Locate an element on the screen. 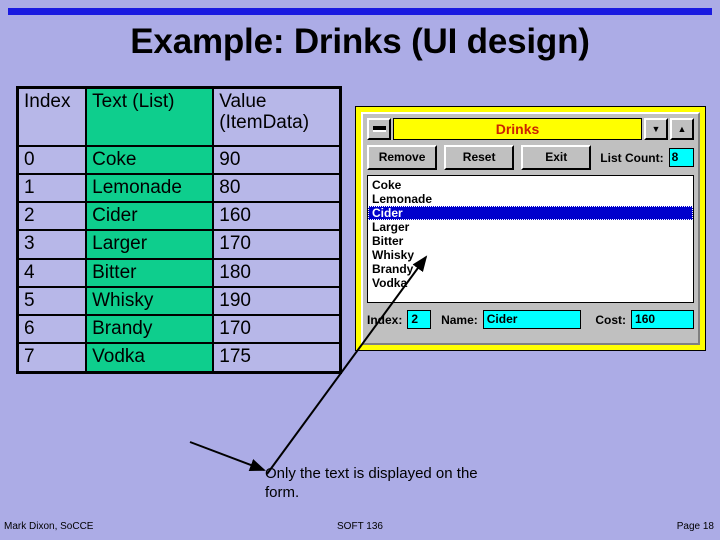 The image size is (720, 540). name-field: Cider is located at coordinates (532, 319).